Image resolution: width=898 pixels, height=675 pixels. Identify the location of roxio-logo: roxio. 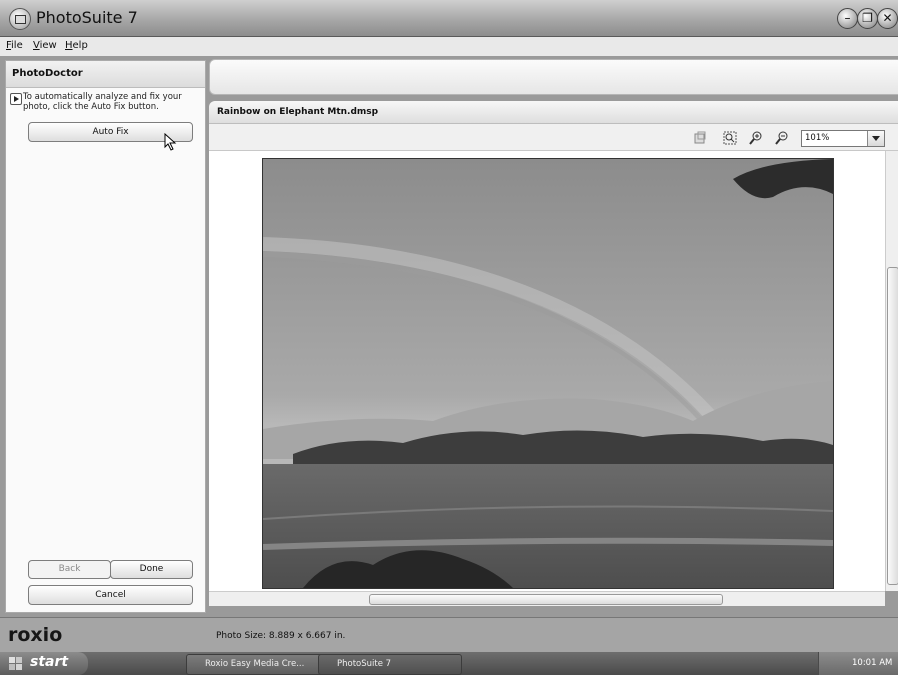
(35, 635).